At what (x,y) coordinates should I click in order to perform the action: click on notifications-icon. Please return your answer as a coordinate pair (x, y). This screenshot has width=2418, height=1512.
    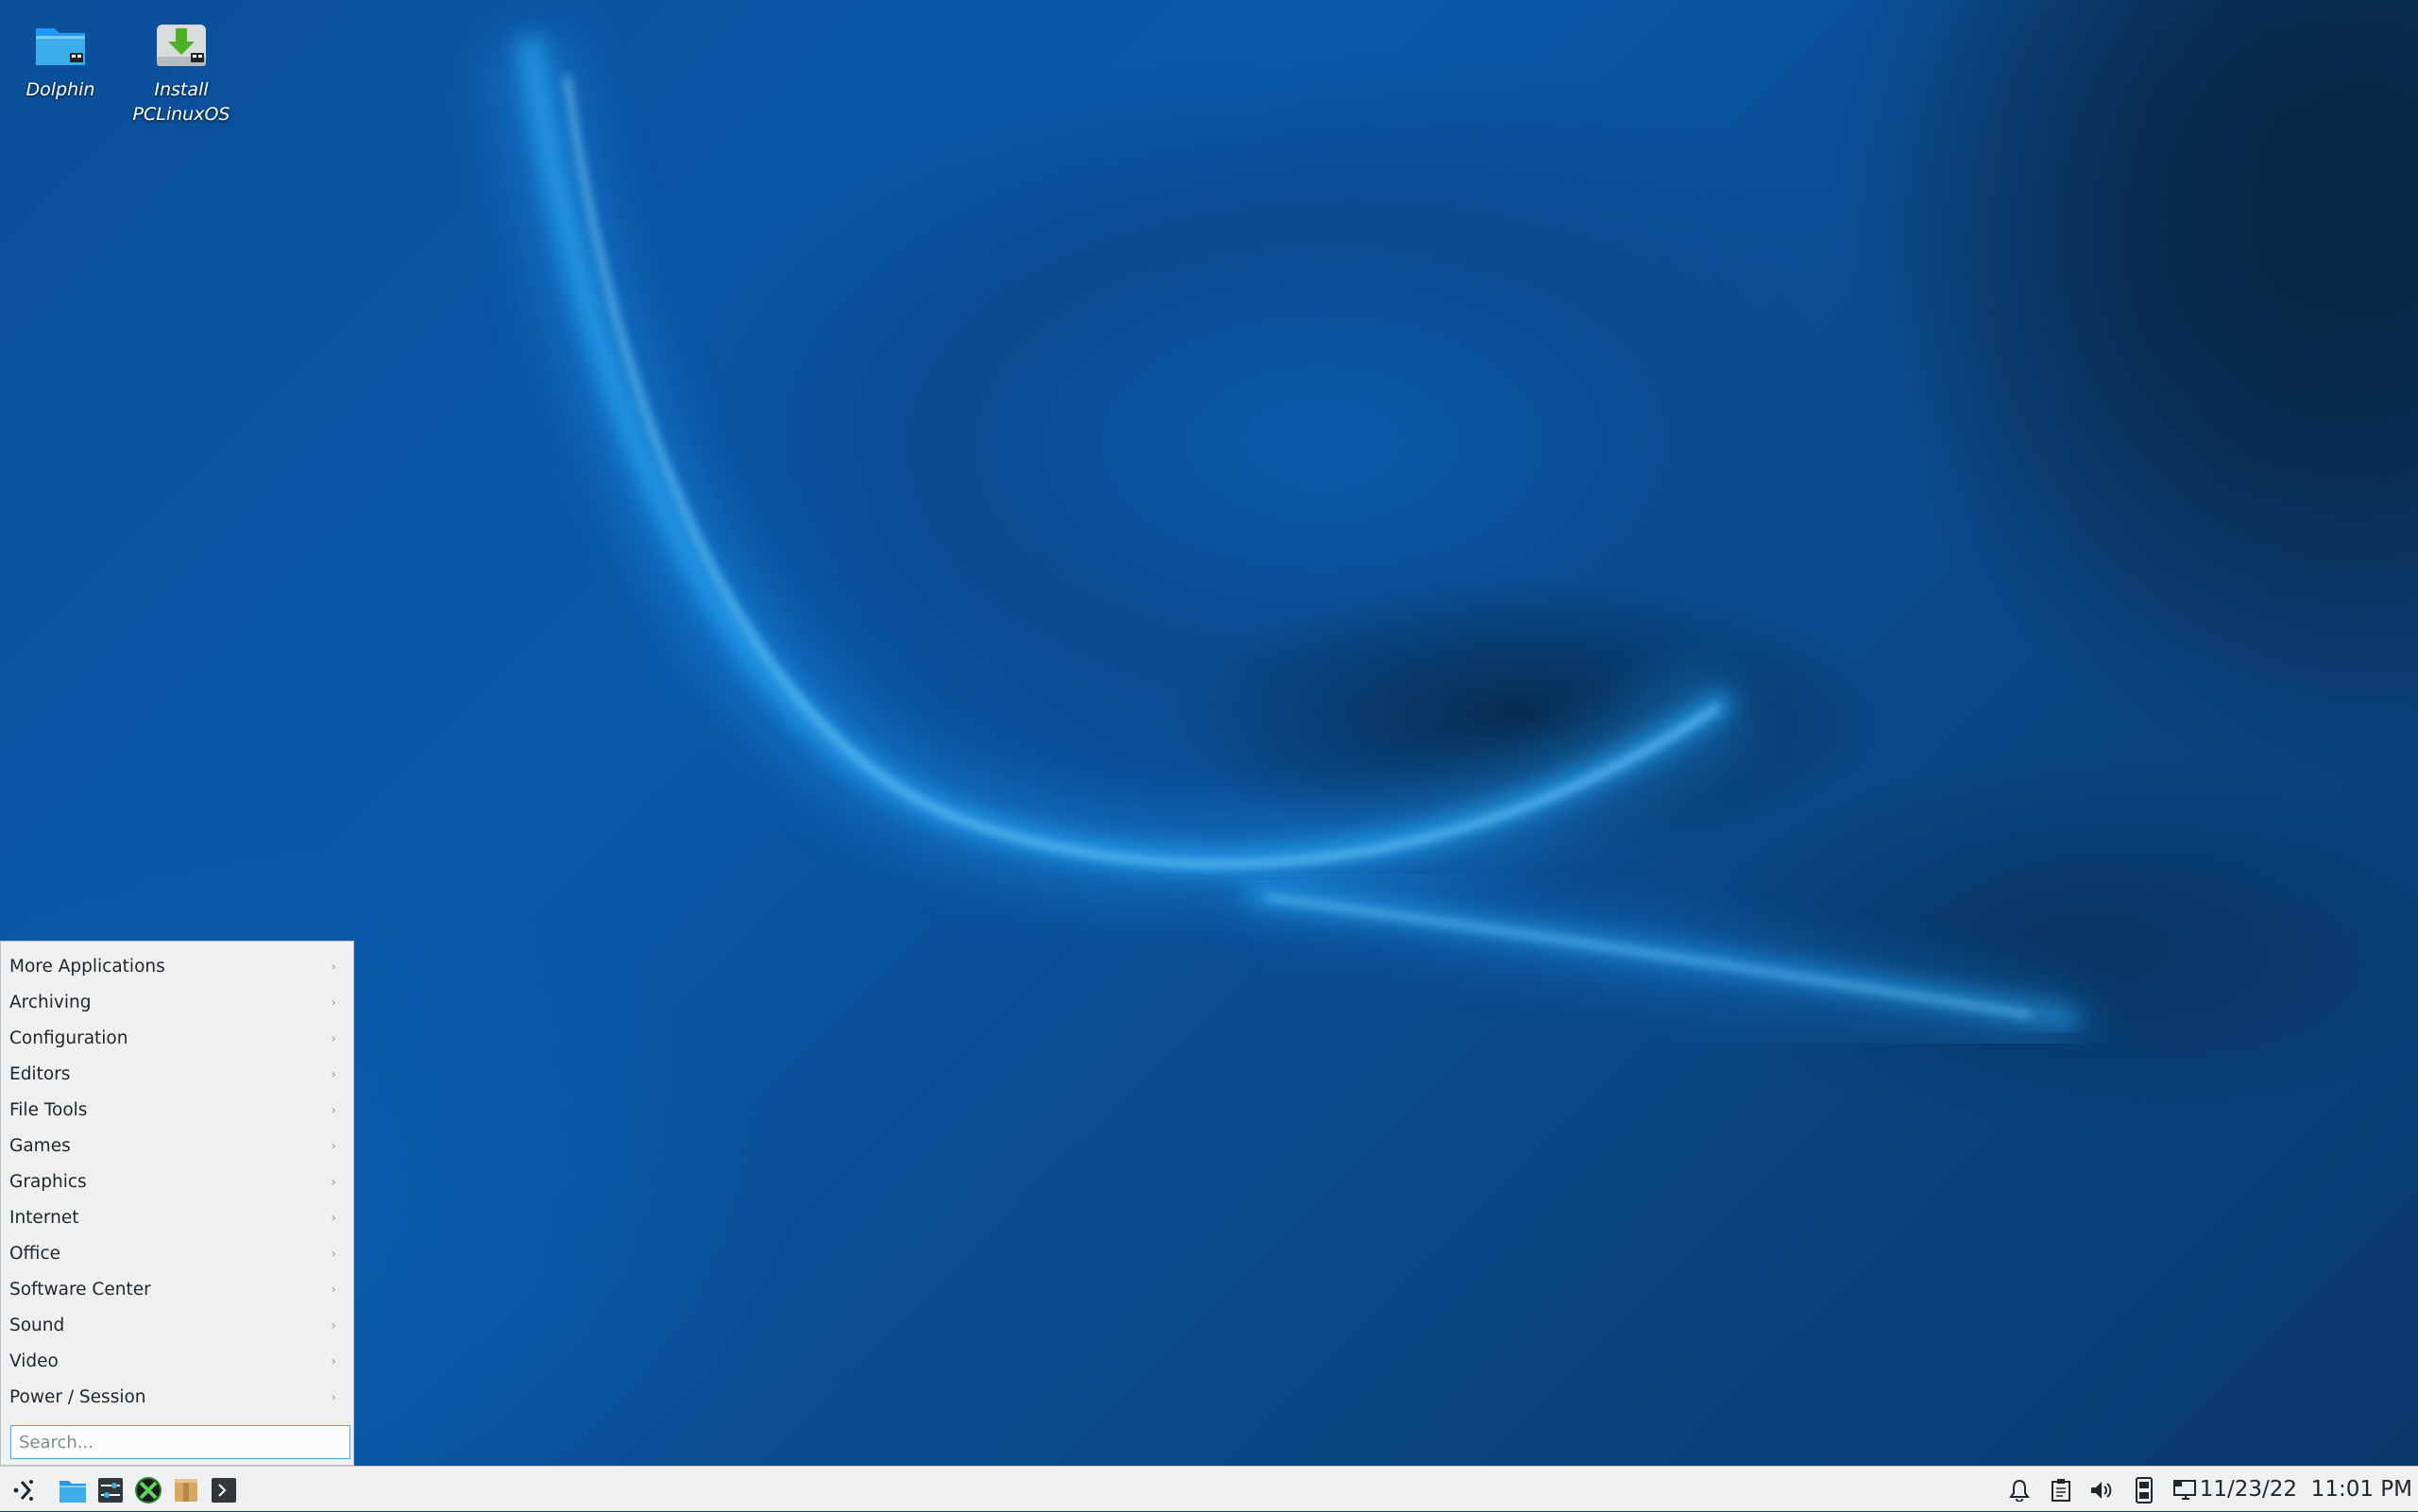
    Looking at the image, I should click on (2019, 1491).